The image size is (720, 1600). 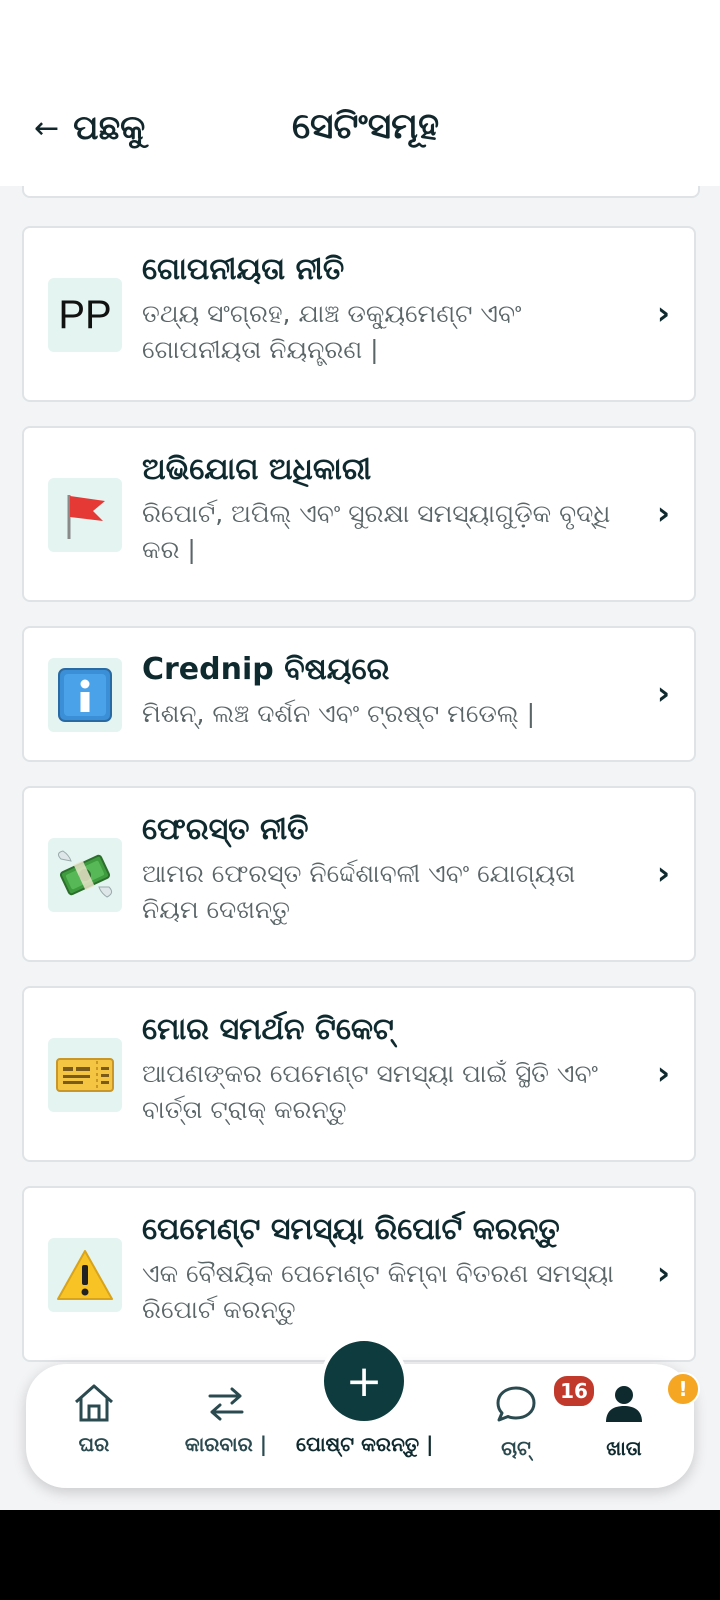 What do you see at coordinates (366, 126) in the screenshot?
I see `page-title: ସେଟିଂସମୂହ` at bounding box center [366, 126].